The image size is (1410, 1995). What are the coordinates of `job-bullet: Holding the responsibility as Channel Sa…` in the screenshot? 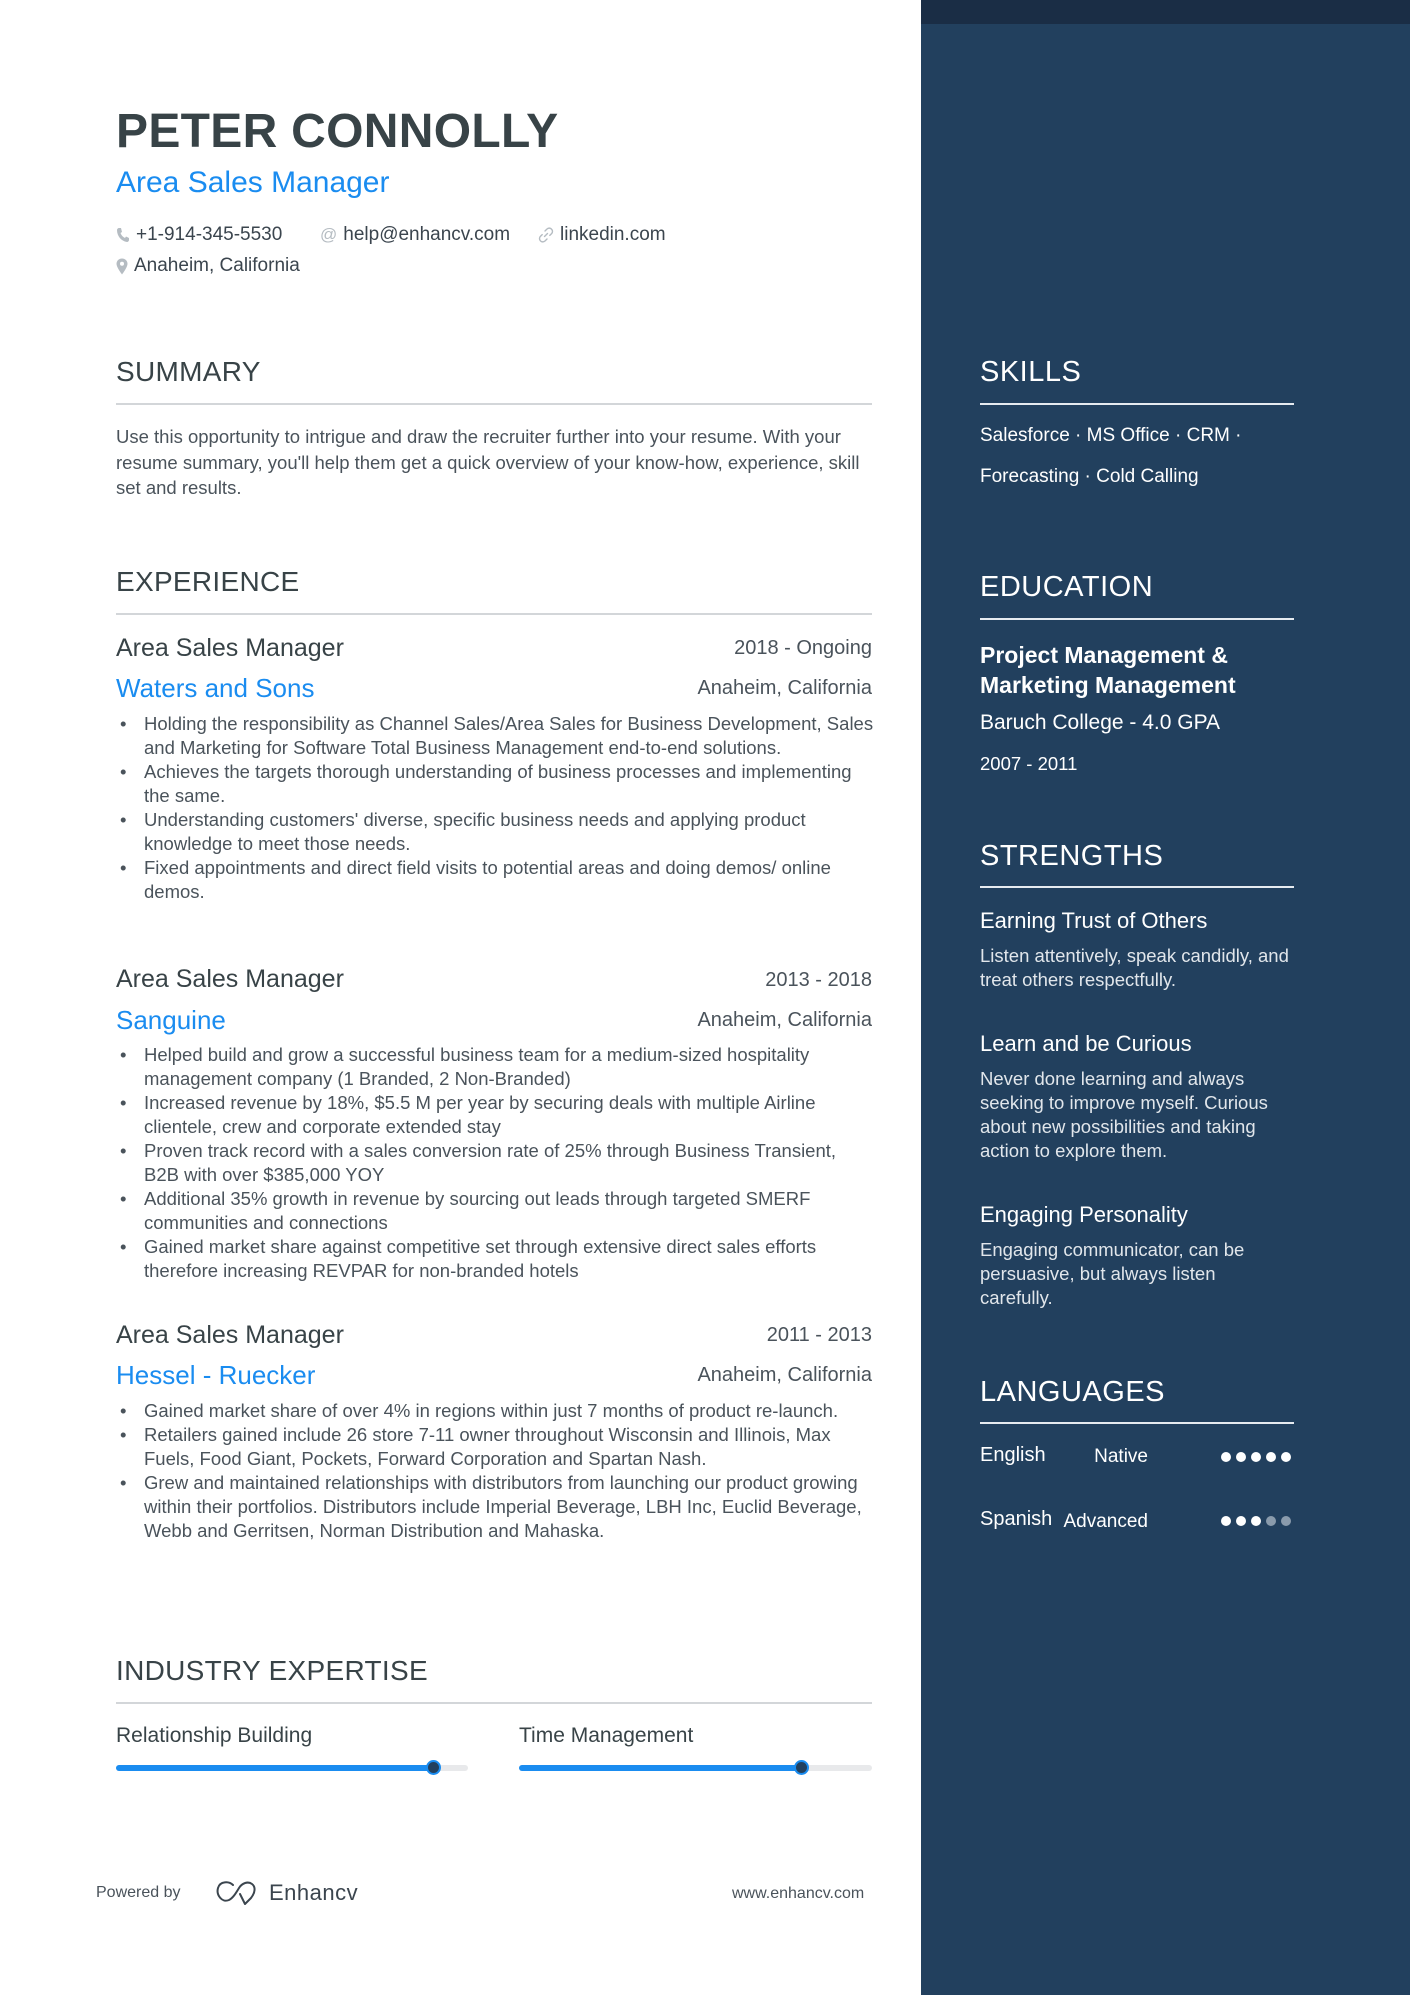 It's located at (496, 736).